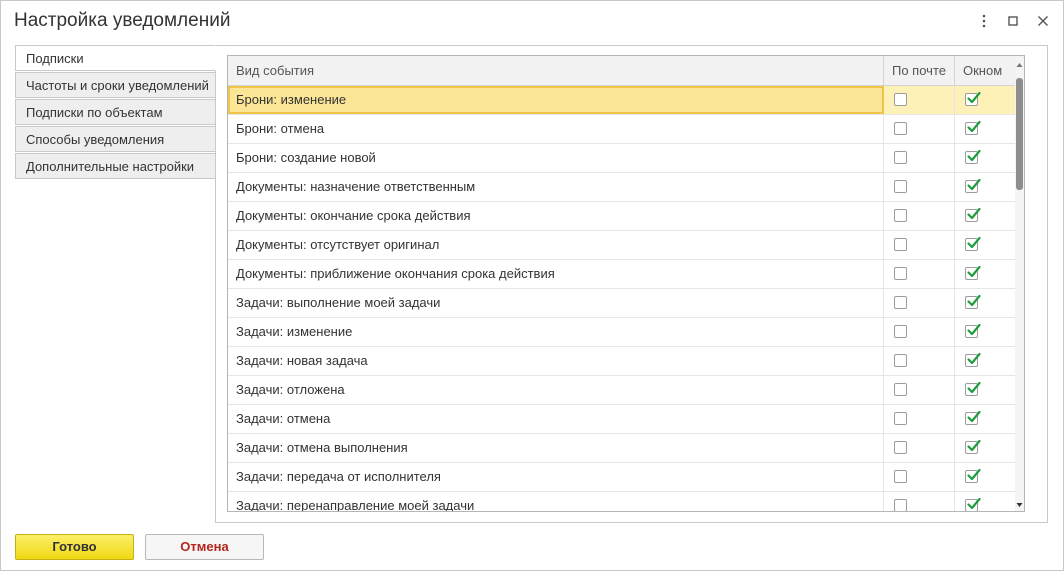 Image resolution: width=1064 pixels, height=571 pixels. What do you see at coordinates (556, 501) in the screenshot?
I see `event-name-cell: Задачи: перенаправление моей задачи` at bounding box center [556, 501].